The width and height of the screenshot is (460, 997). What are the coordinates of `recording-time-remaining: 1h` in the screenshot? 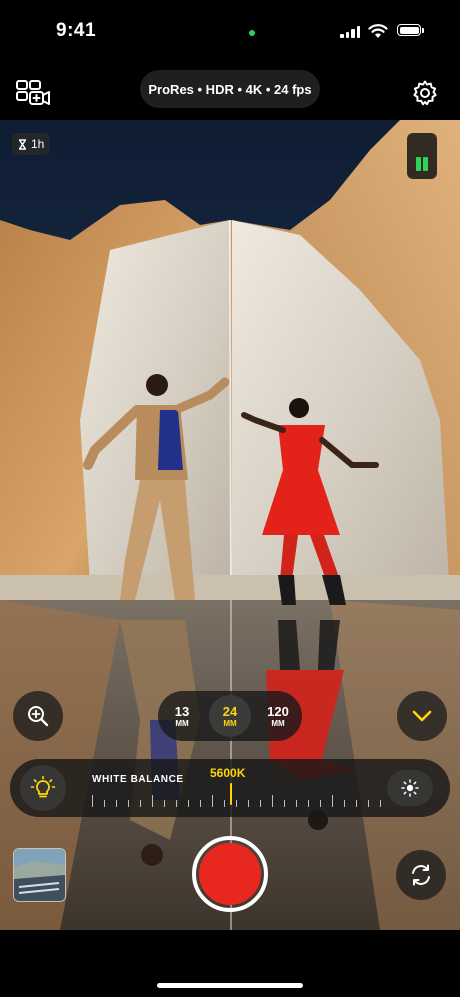 It's located at (38, 144).